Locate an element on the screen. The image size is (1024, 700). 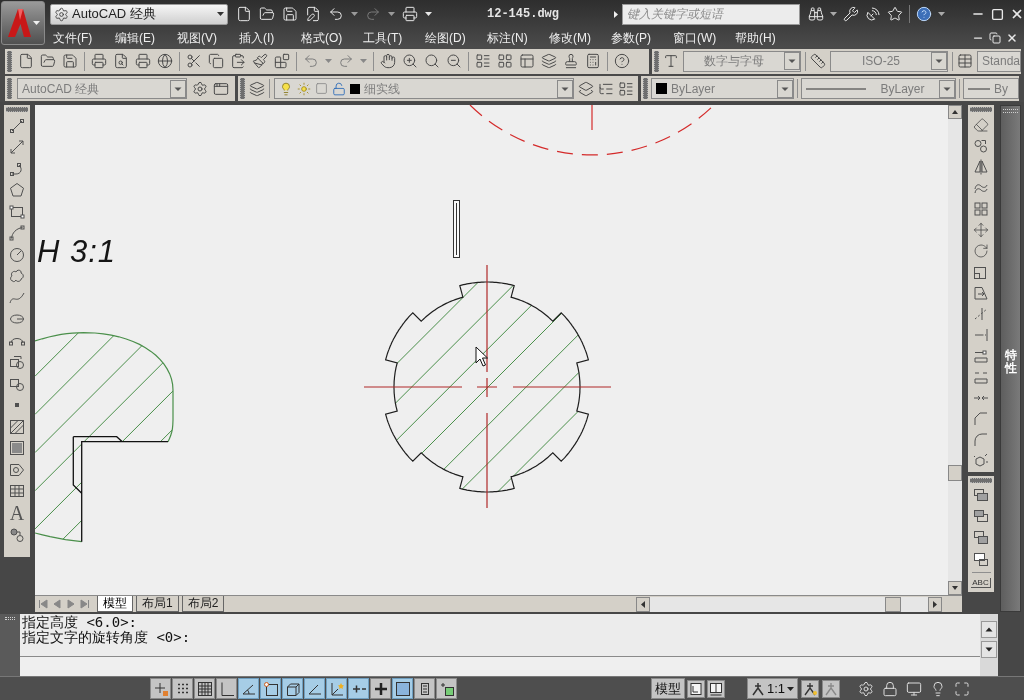
polyline-icon is located at coordinates (17, 168).